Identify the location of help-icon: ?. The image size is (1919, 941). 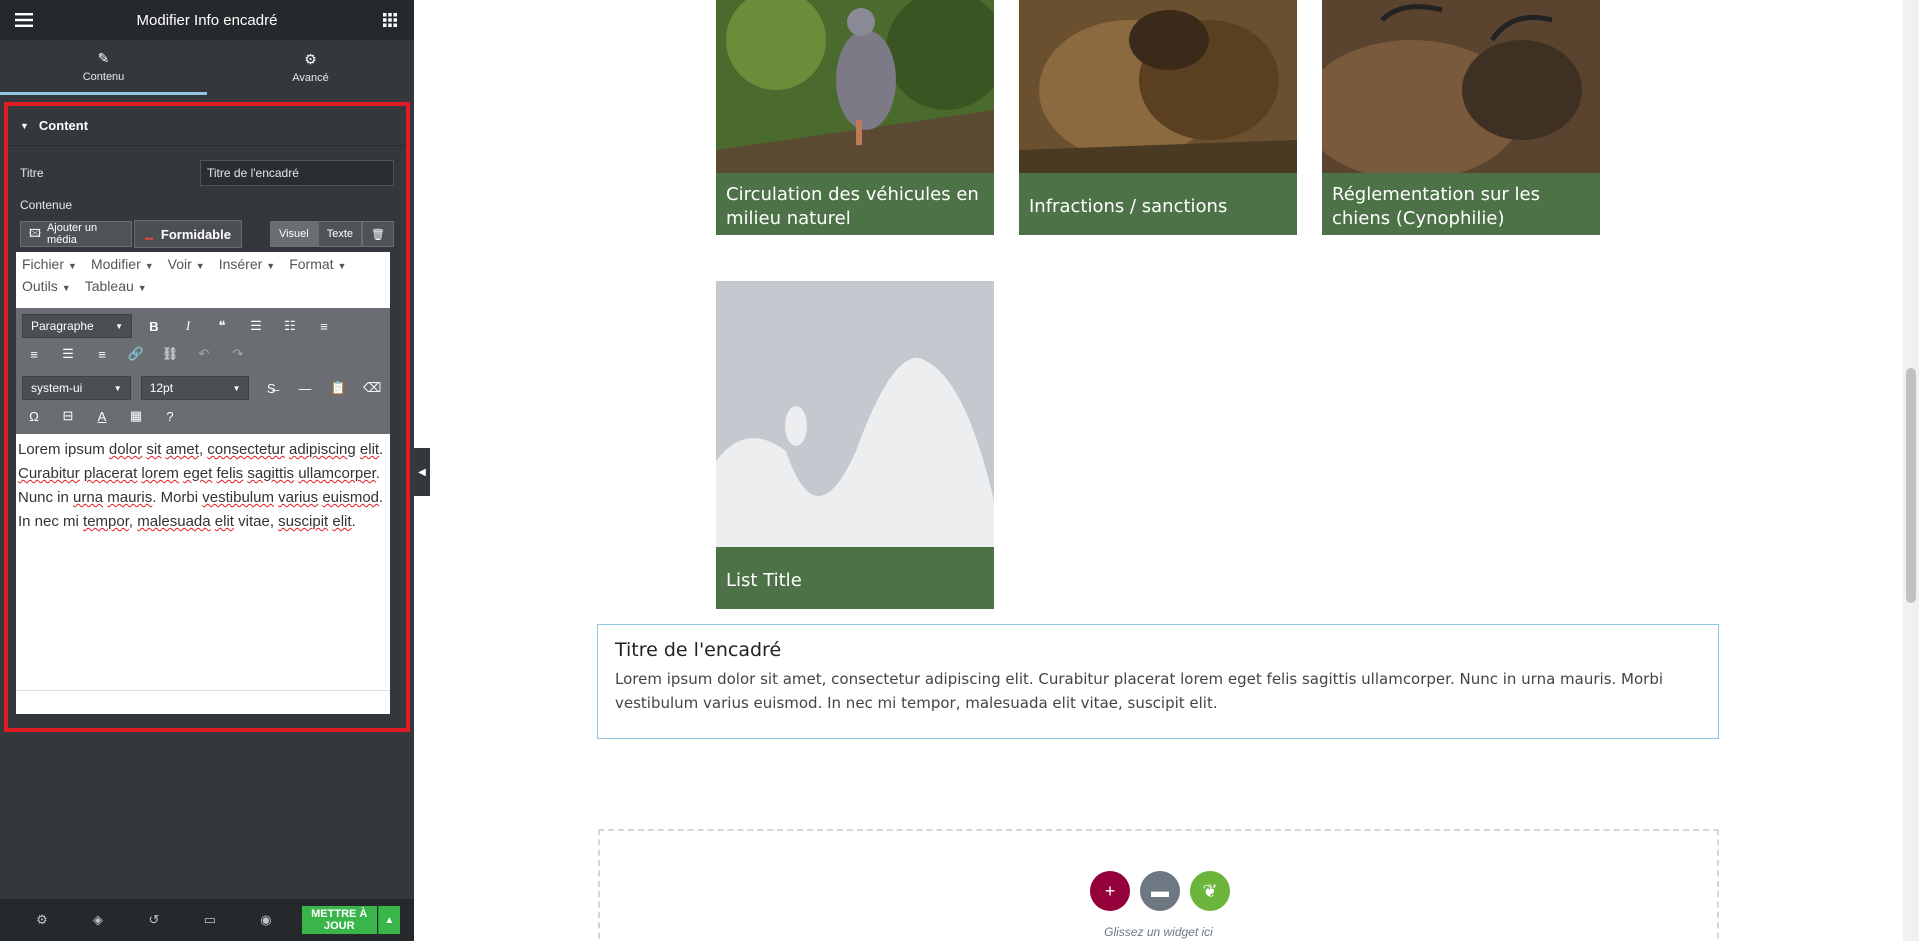
(170, 416).